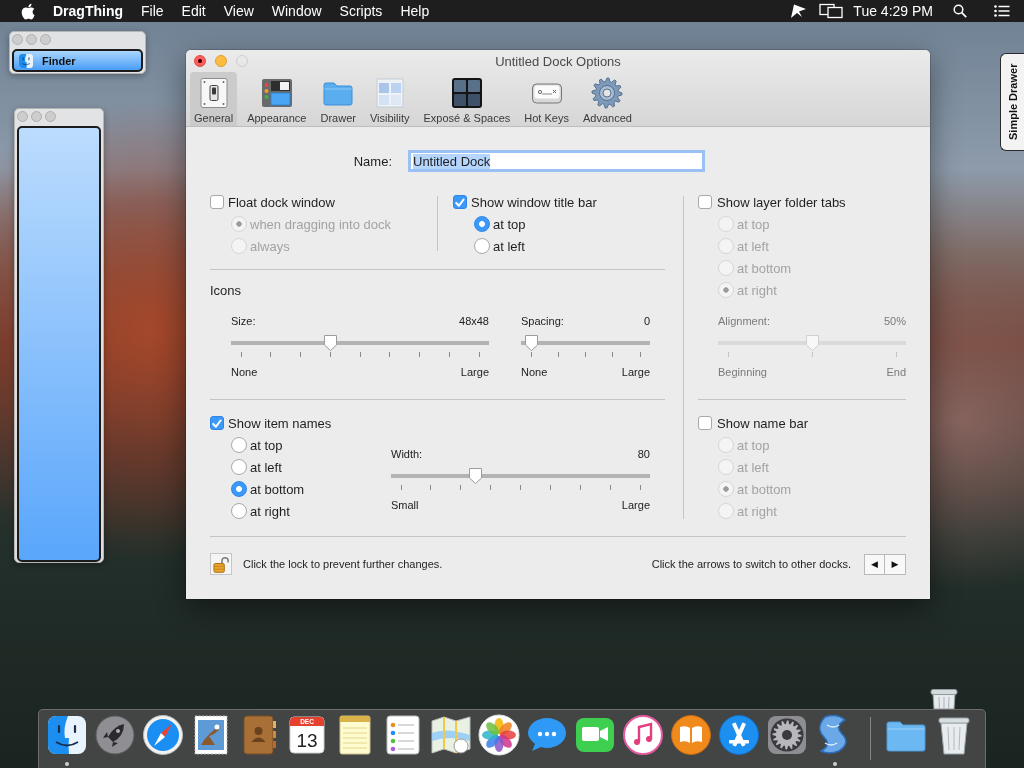  What do you see at coordinates (163, 735) in the screenshot?
I see `compass-icon` at bounding box center [163, 735].